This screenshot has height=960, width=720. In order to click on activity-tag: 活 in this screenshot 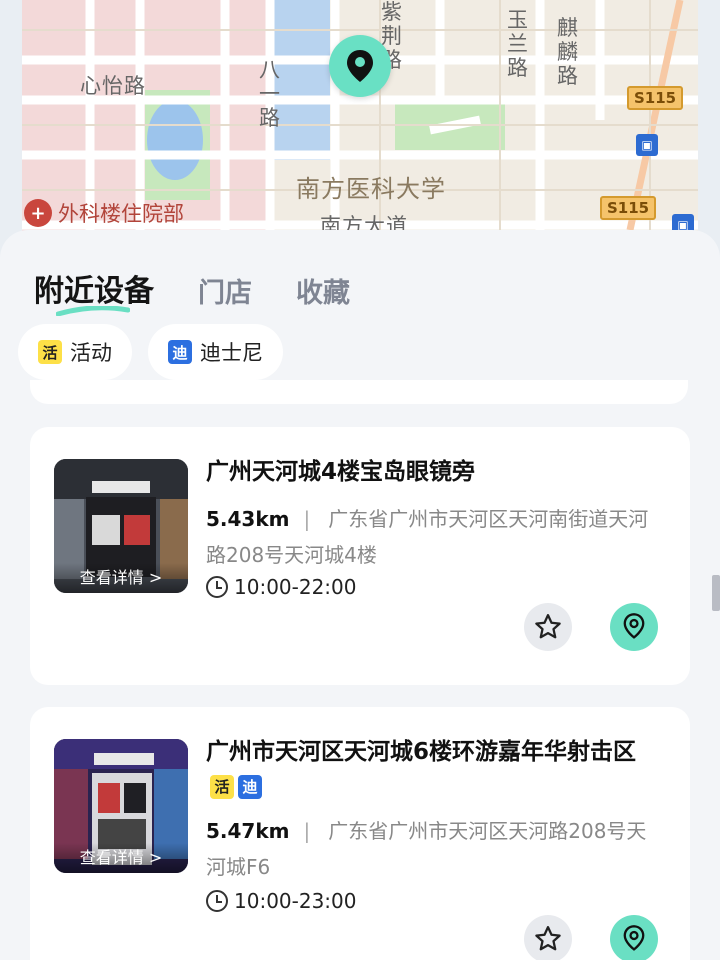, I will do `click(222, 787)`.